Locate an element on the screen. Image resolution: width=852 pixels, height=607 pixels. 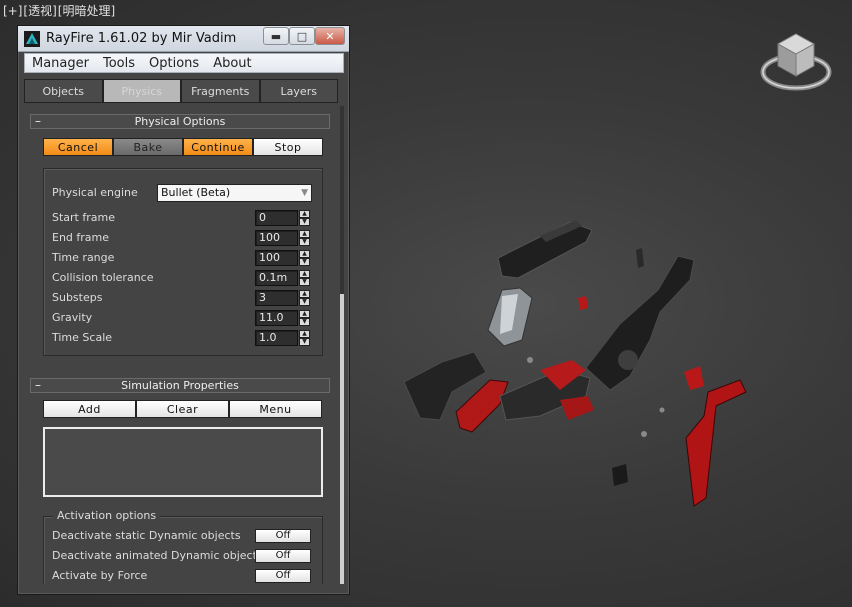
cancel-button: Cancel is located at coordinates (78, 147).